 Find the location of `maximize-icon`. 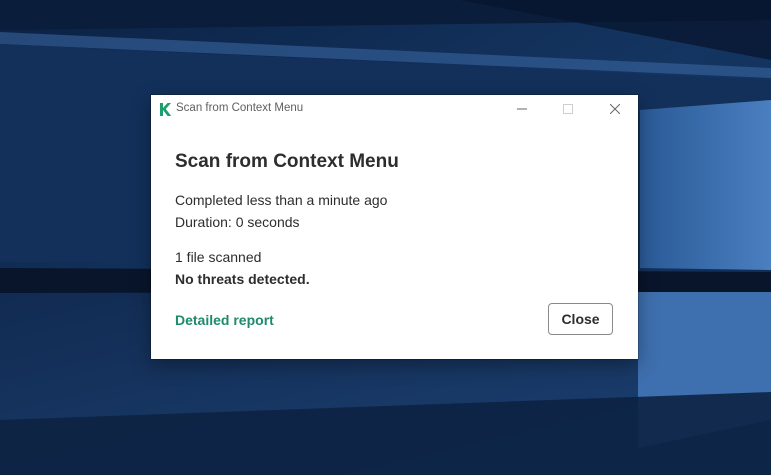

maximize-icon is located at coordinates (568, 109).